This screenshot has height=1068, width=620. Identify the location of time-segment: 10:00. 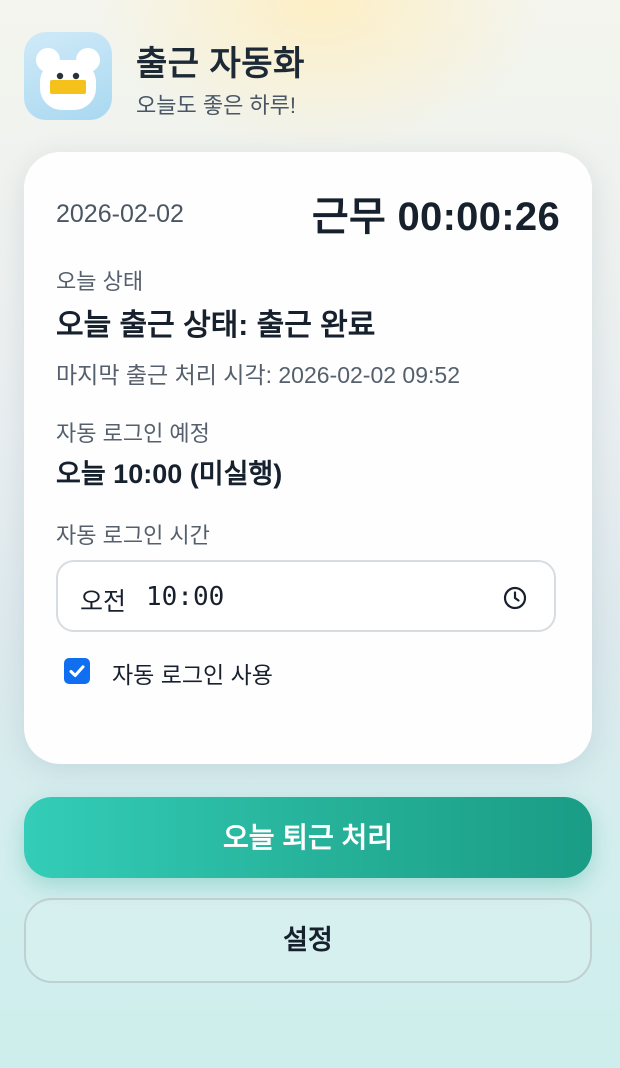
(185, 597).